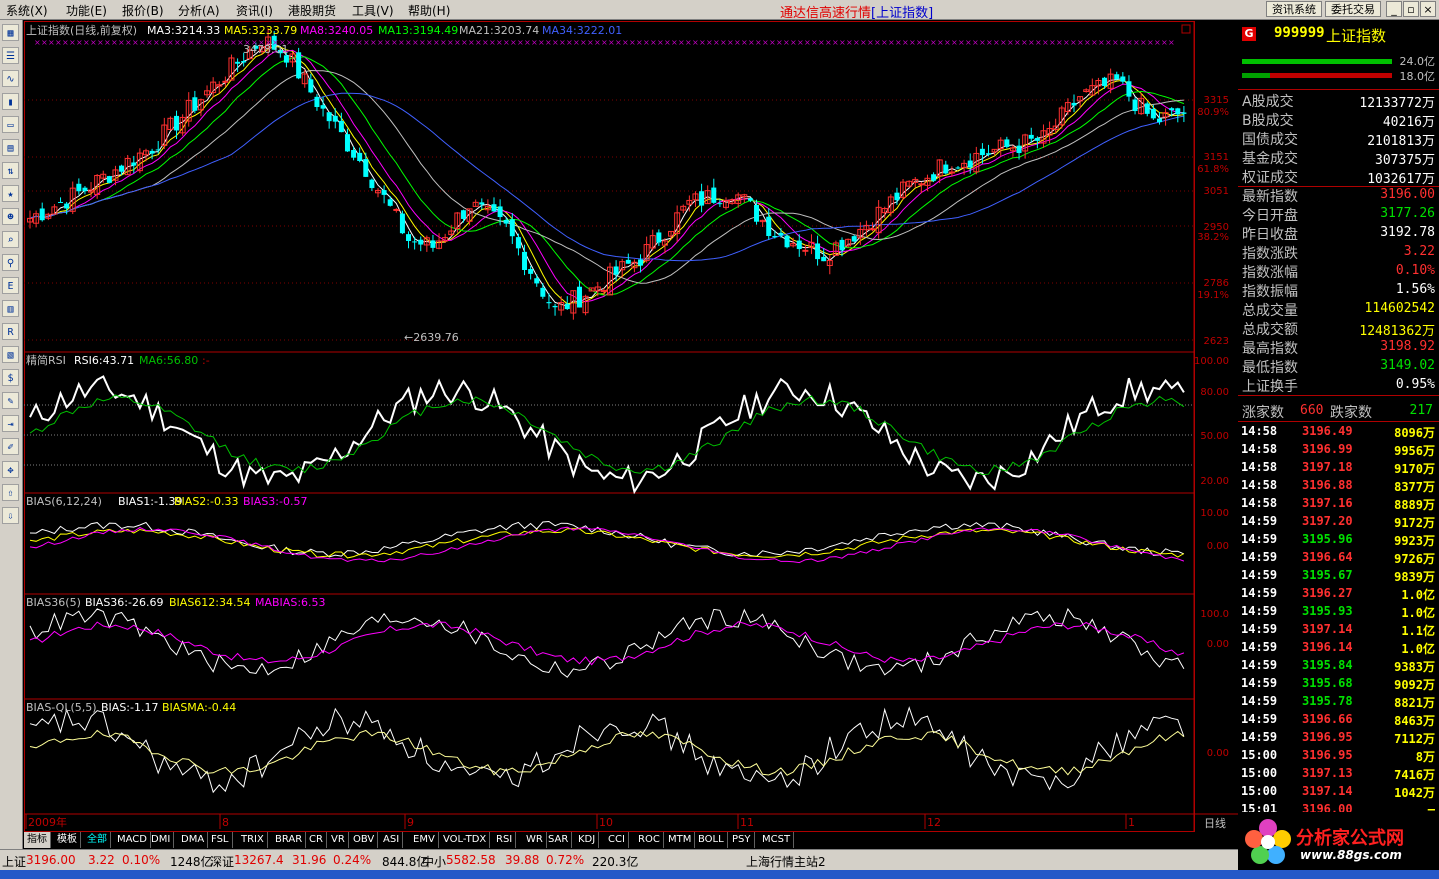  Describe the element at coordinates (1294, 9) in the screenshot. I see `info-system-button: 资讯系统` at that location.